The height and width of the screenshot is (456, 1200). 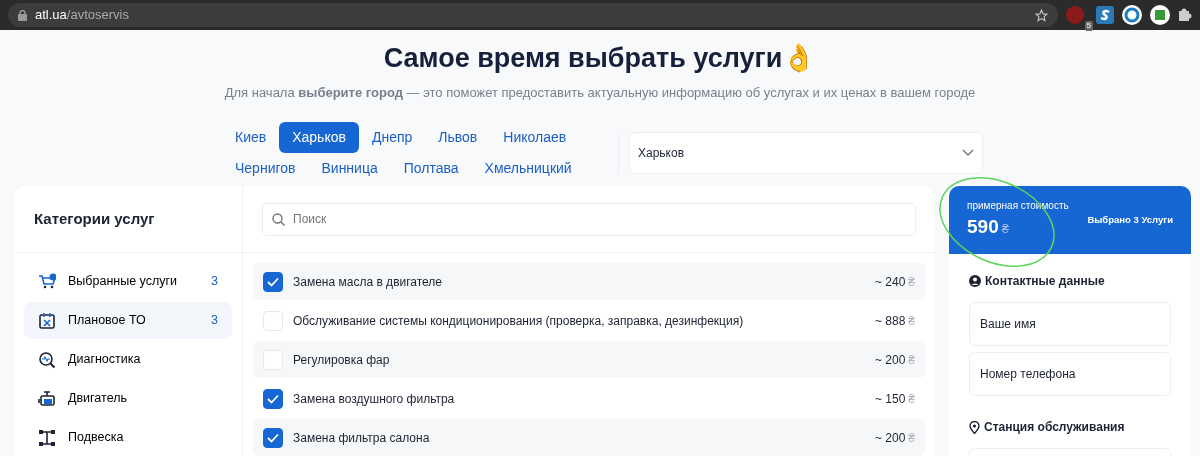 I want to click on section-title: Станция обслуживания, so click(x=1054, y=427).